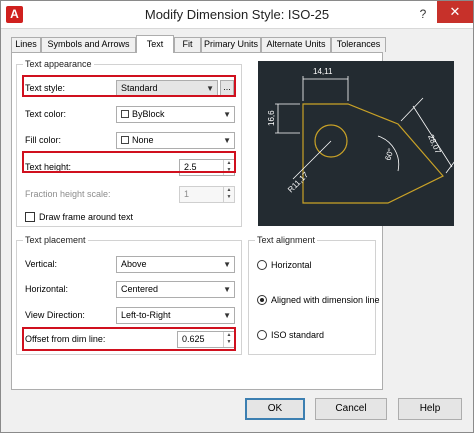 Image resolution: width=474 pixels, height=433 pixels. Describe the element at coordinates (228, 194) in the screenshot. I see `spinner-arrows-icon: ▲ ▼` at that location.